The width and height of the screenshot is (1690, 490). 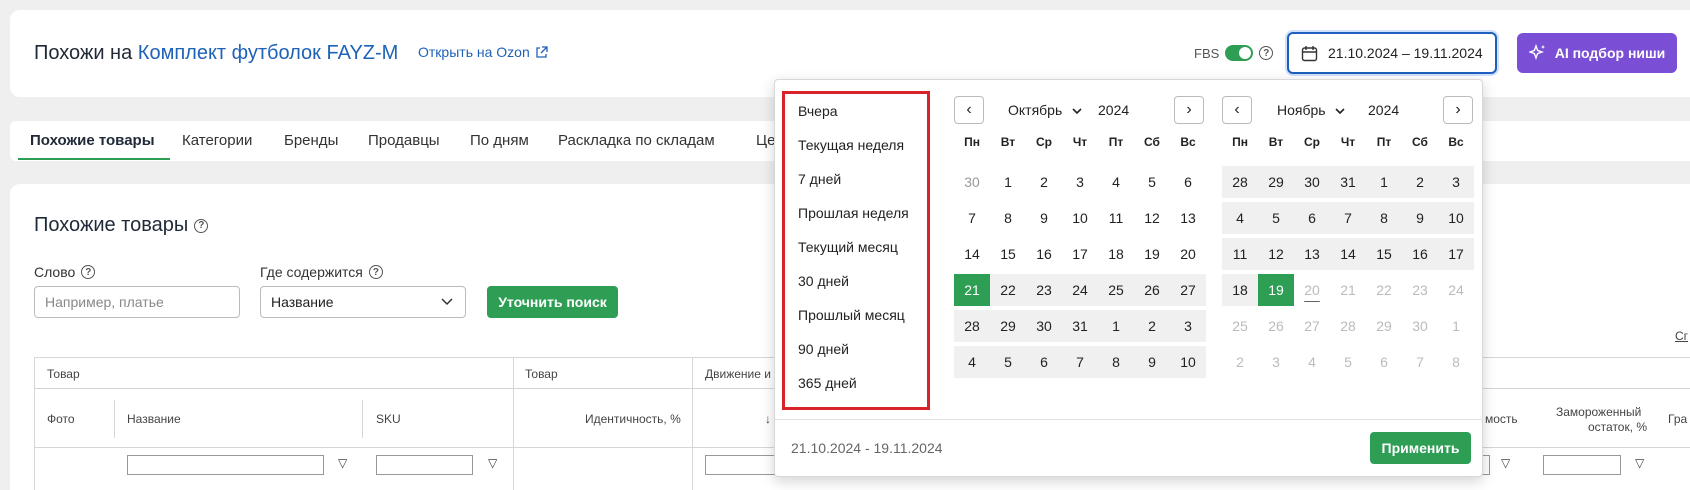 I want to click on preset-current-month: Текущий месяц, so click(x=848, y=247).